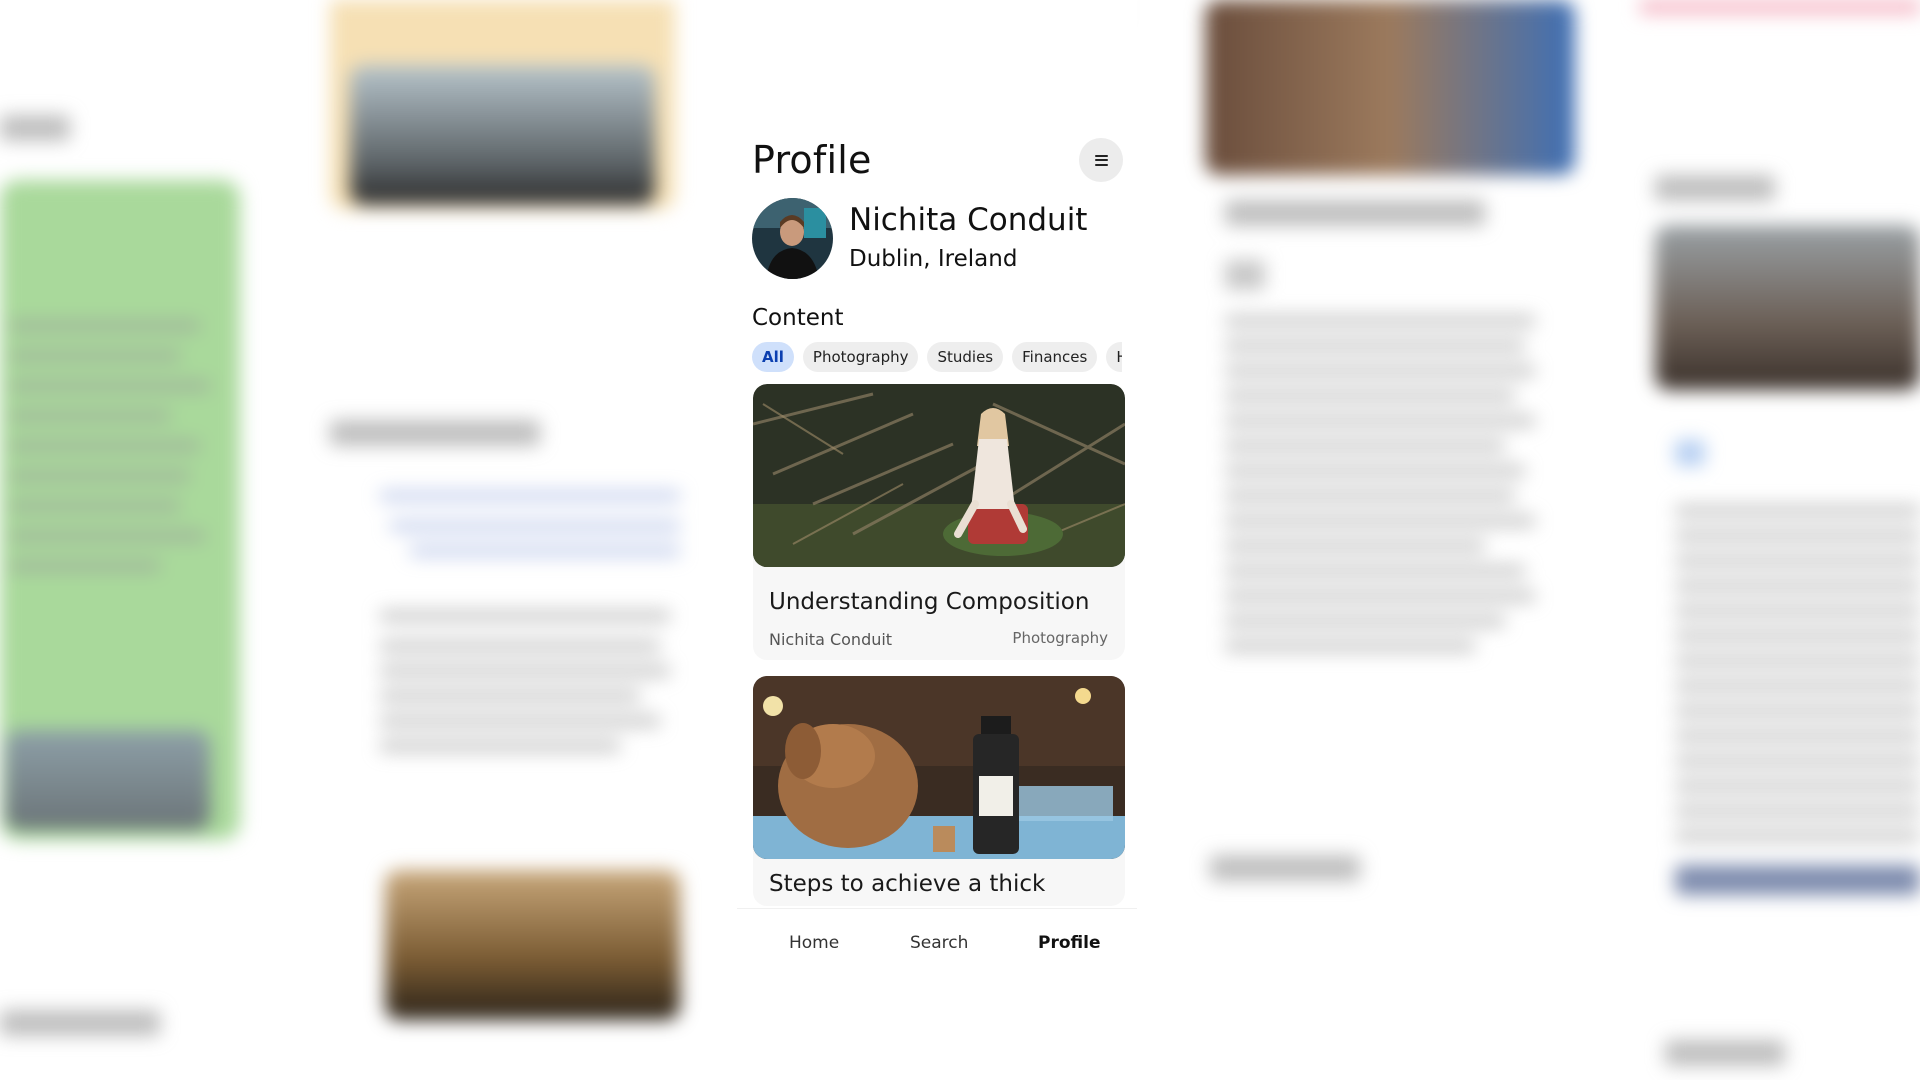 The height and width of the screenshot is (1080, 1920). What do you see at coordinates (939, 767) in the screenshot?
I see `card-image-plush-dog` at bounding box center [939, 767].